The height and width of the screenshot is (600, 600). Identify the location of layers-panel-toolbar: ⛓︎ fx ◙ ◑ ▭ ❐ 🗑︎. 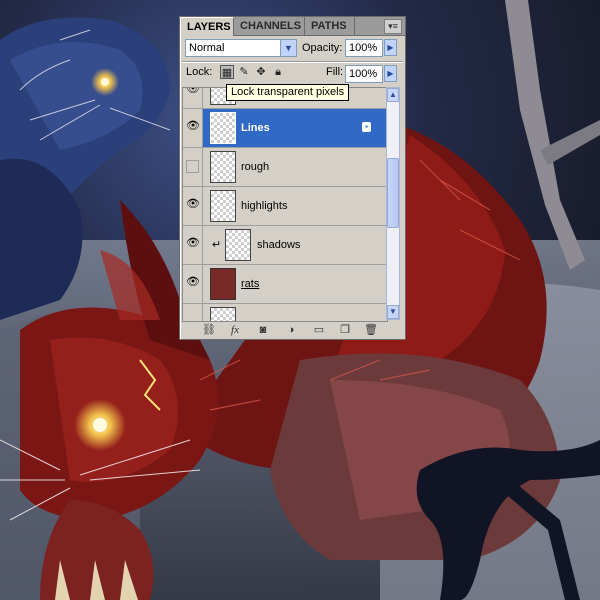
(292, 330).